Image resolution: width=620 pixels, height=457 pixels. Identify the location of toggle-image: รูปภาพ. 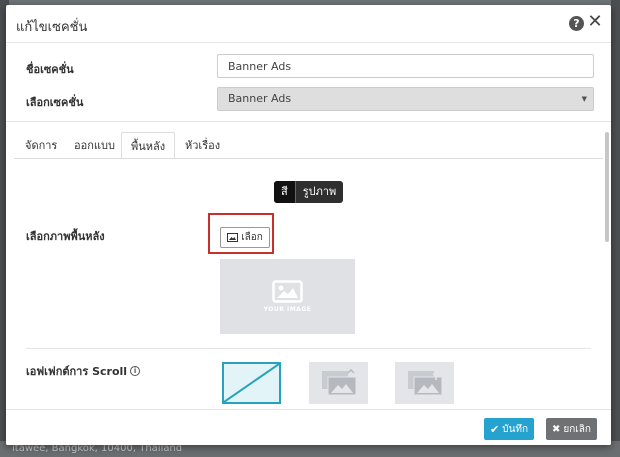
(320, 192).